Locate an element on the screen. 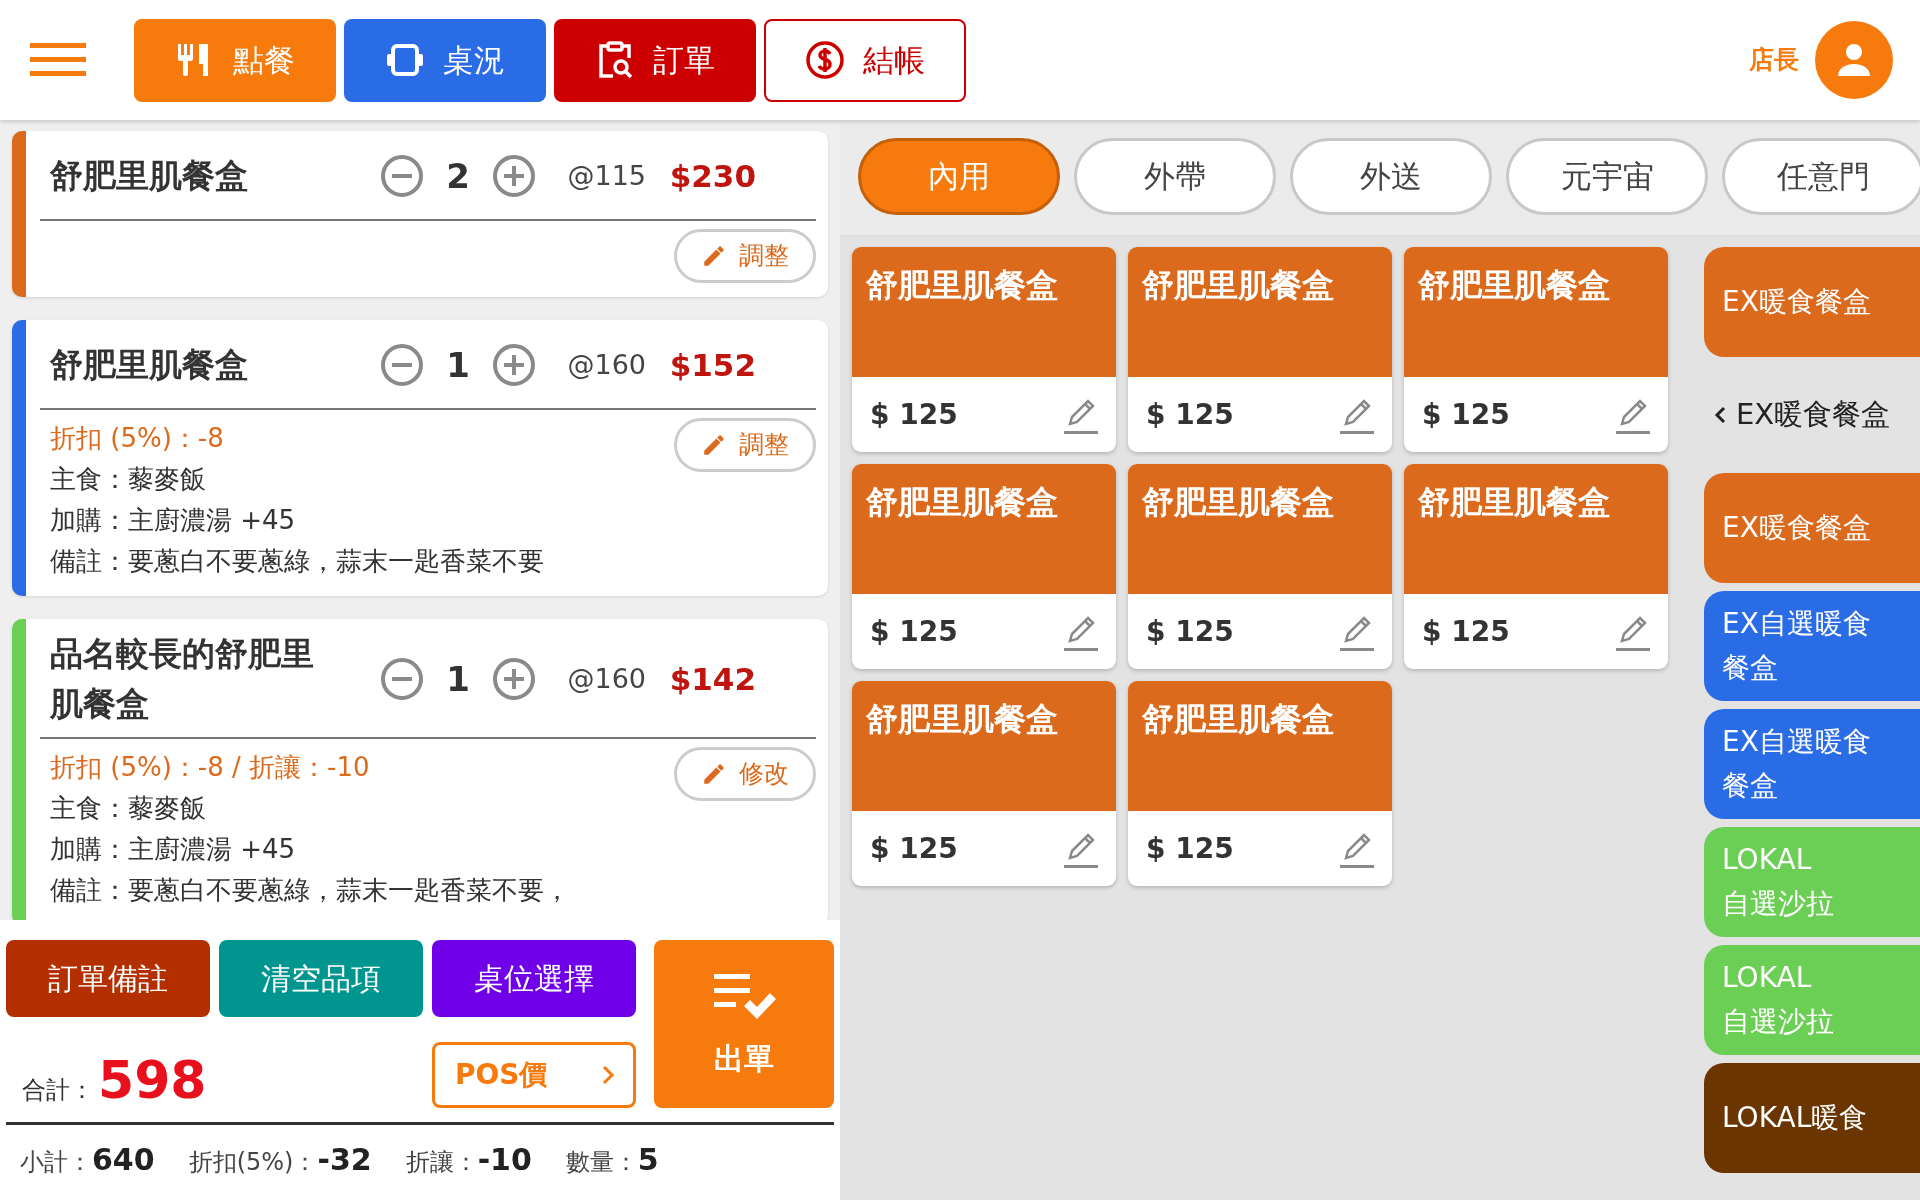  quantity: 2 is located at coordinates (458, 176).